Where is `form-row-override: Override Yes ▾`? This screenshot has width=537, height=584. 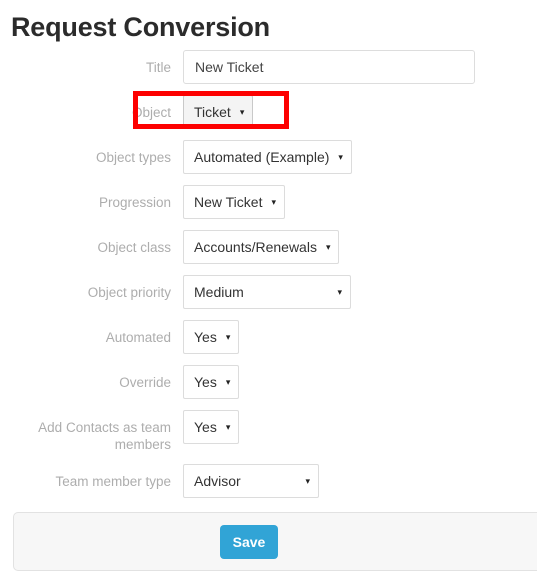
form-row-override: Override Yes ▾ is located at coordinates (268, 382).